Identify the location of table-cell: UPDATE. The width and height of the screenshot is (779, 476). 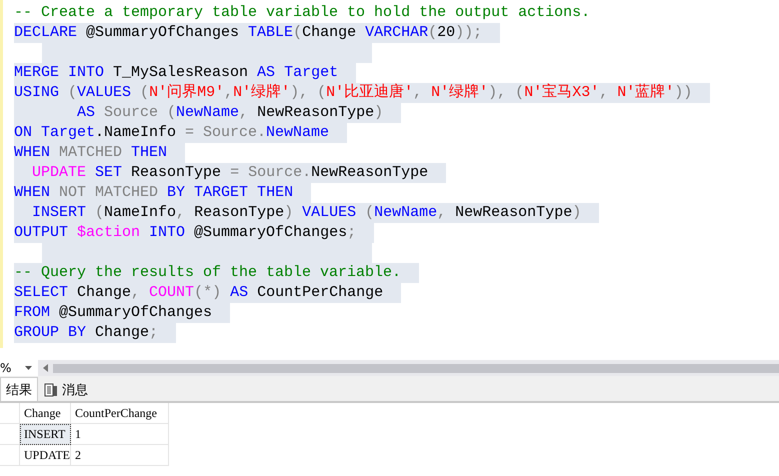
(45, 455).